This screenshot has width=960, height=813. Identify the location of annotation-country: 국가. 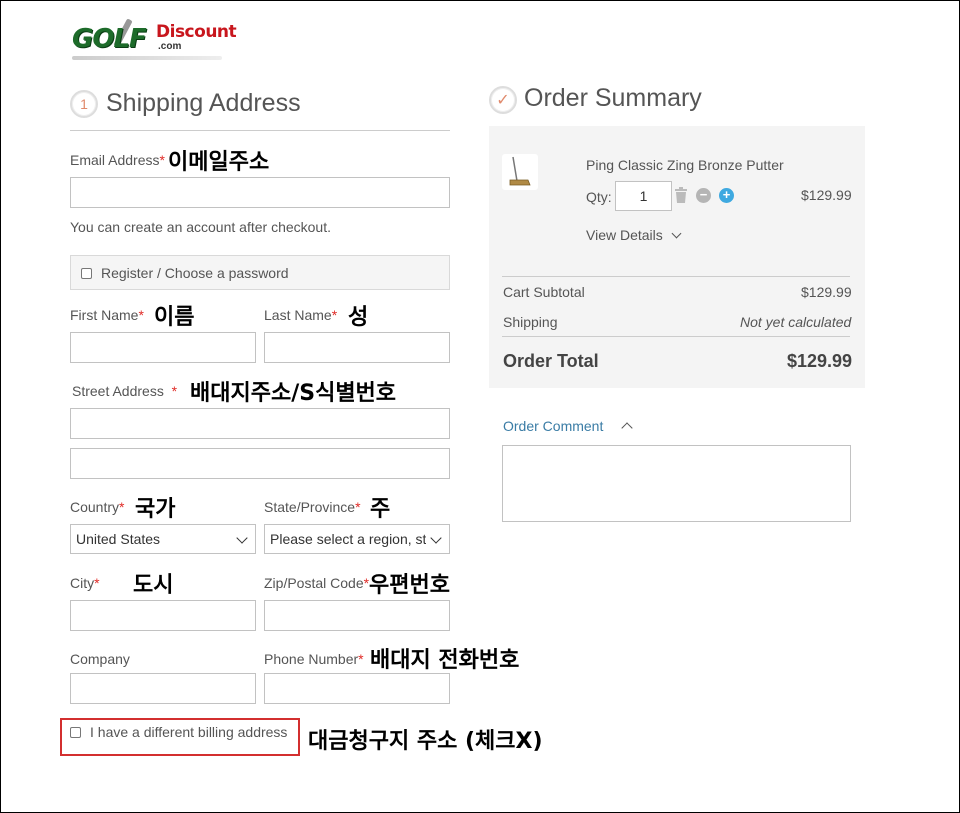
(155, 509).